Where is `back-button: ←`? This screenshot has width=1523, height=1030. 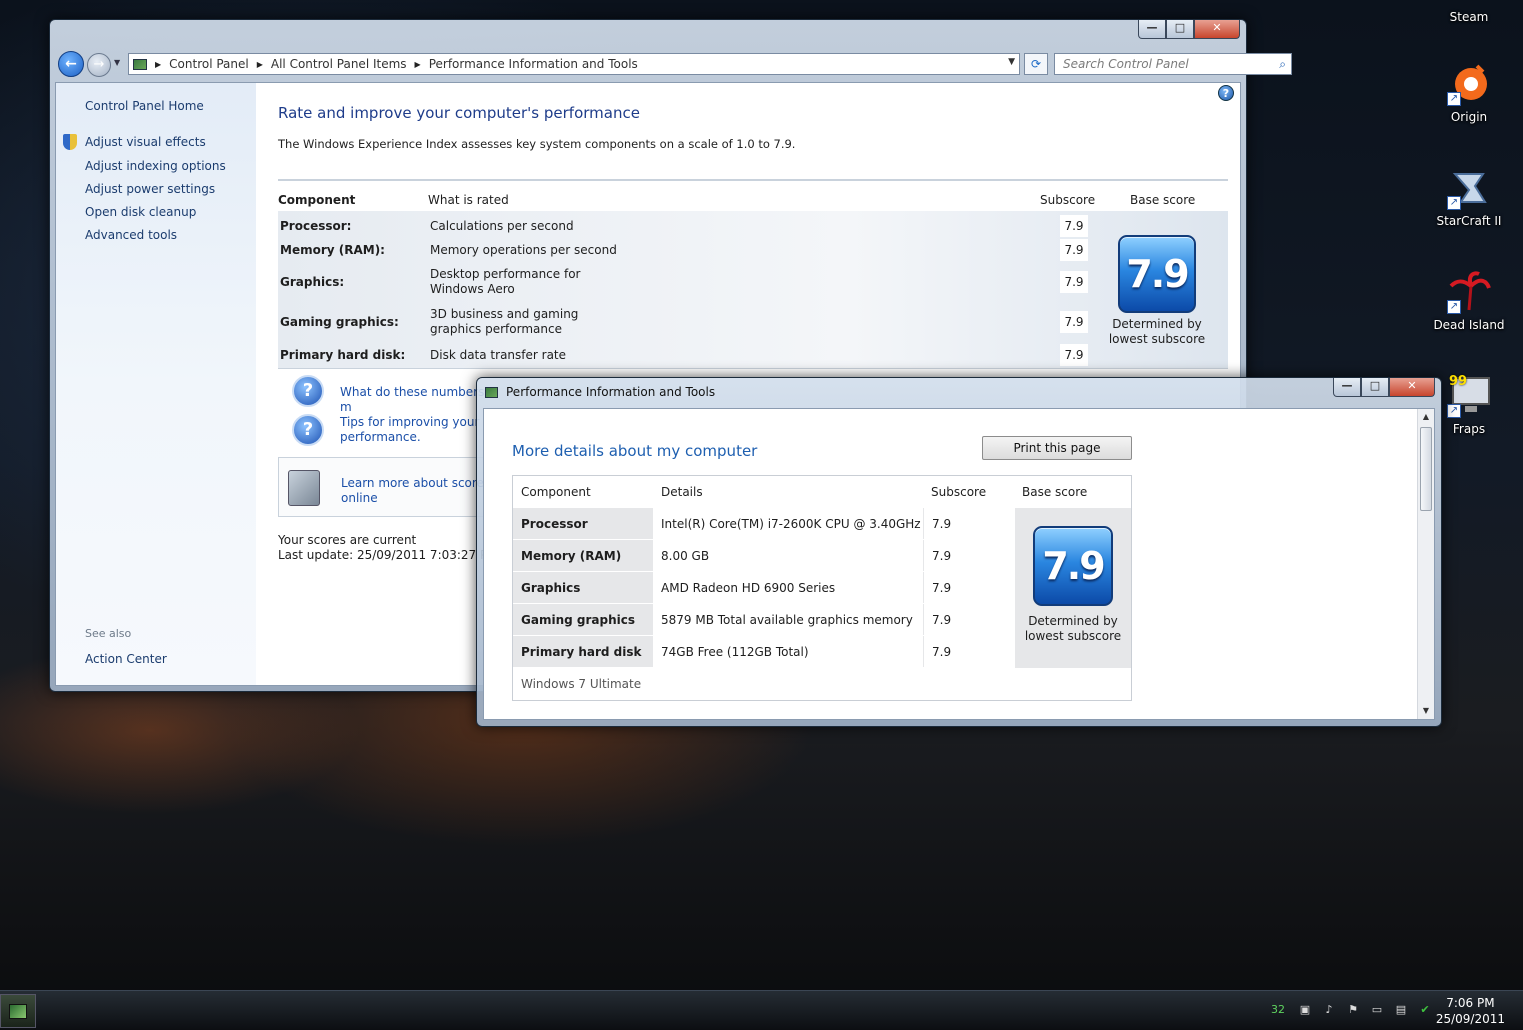 back-button: ← is located at coordinates (71, 64).